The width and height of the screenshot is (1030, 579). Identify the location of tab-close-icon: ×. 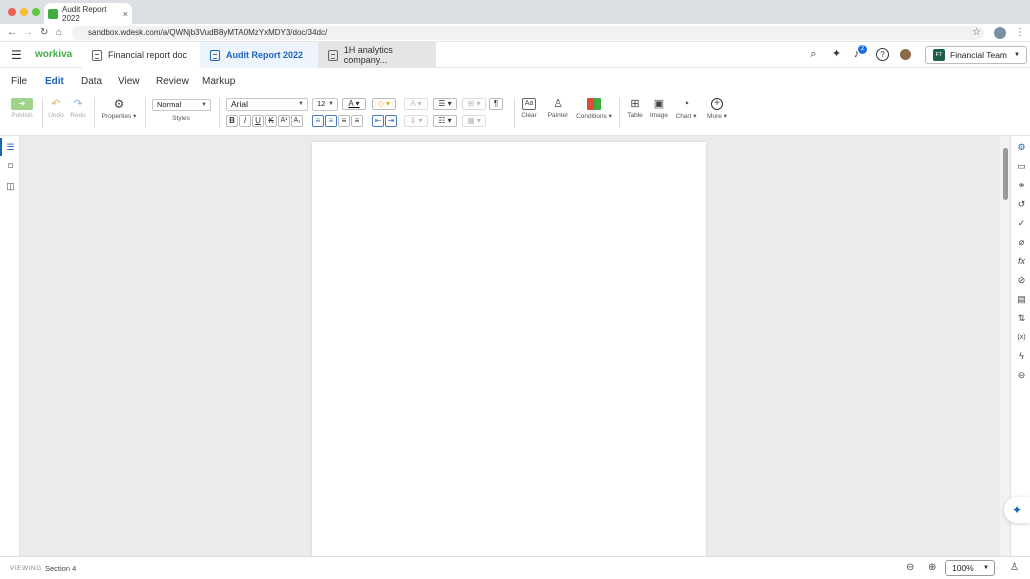
(125, 14).